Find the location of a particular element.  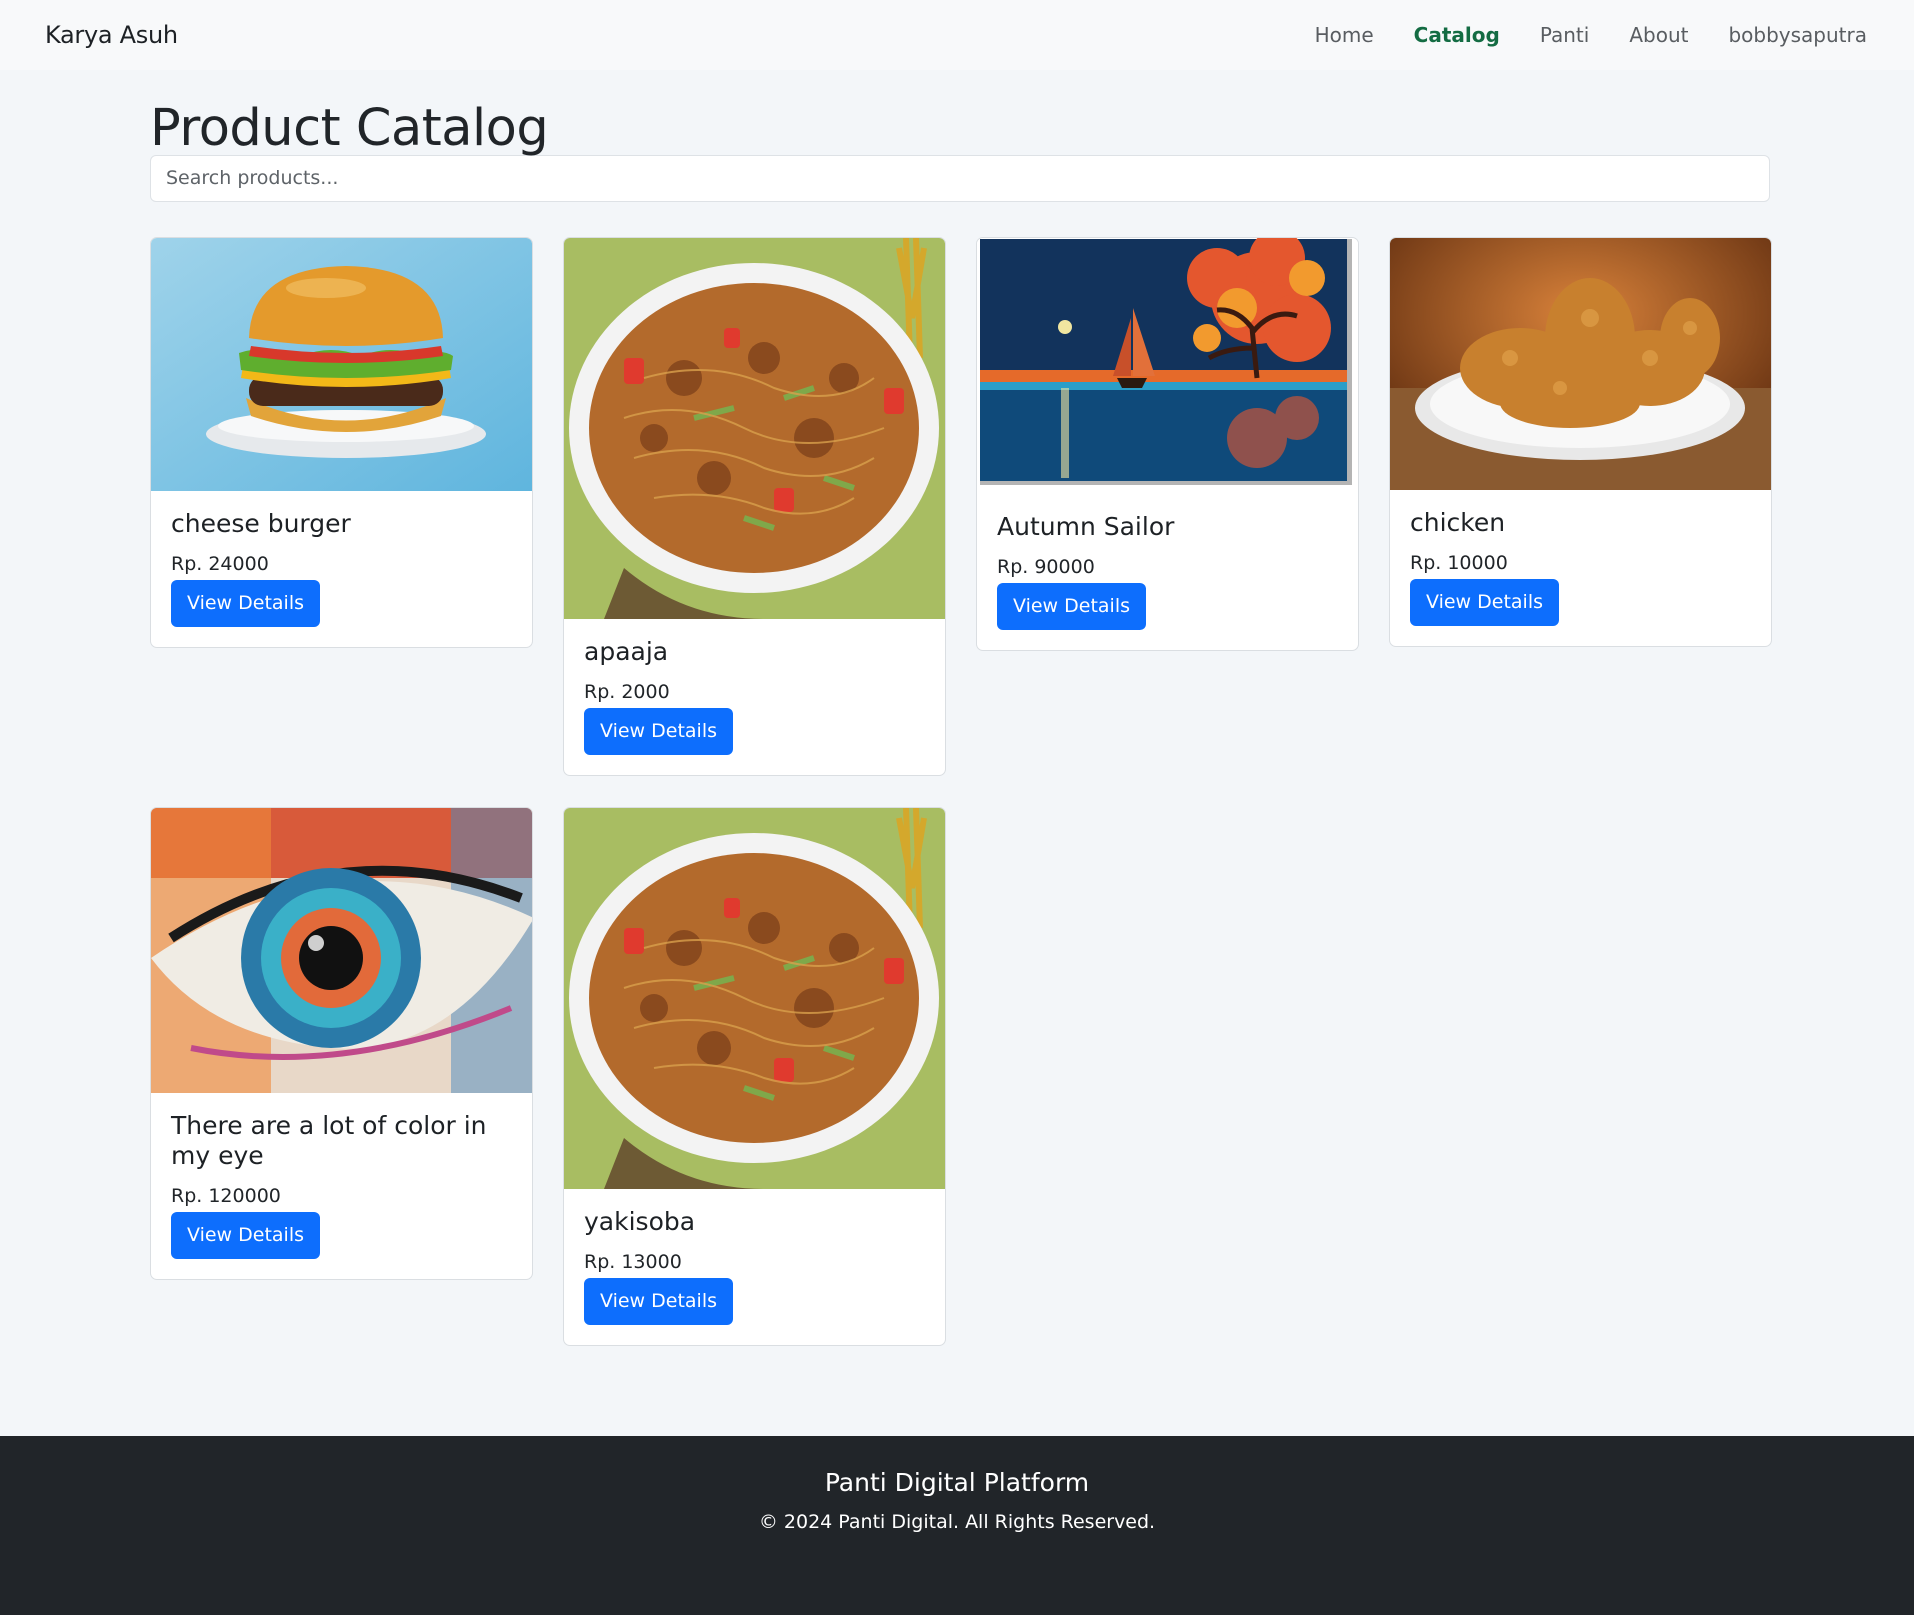

nav-links: Home Catalog Panti About bobbysaputra is located at coordinates (1571, 35).